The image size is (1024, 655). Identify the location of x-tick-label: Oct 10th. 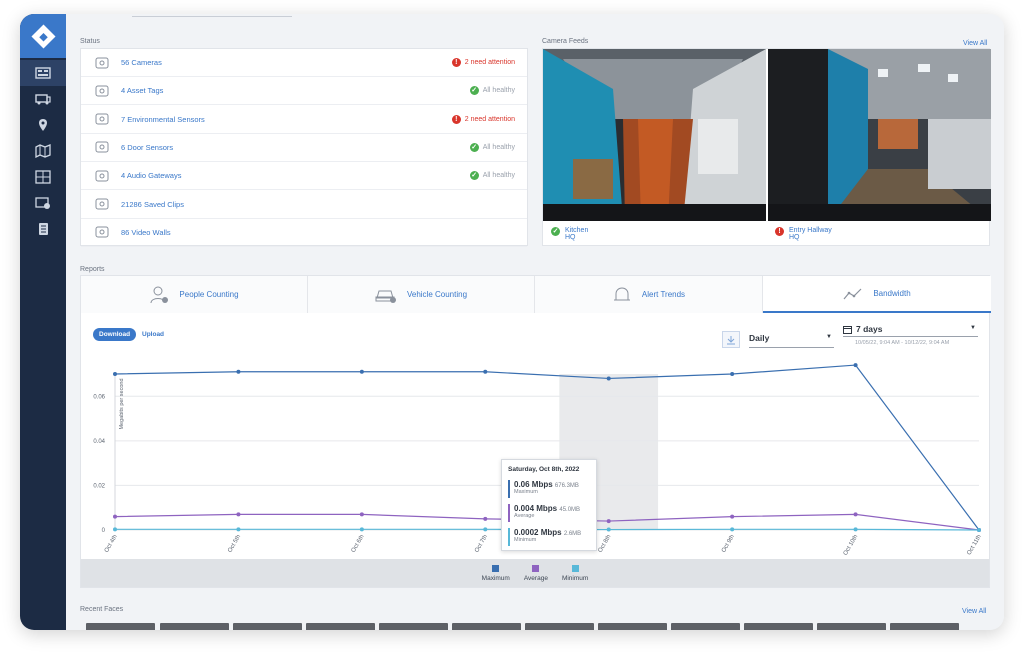
(851, 545).